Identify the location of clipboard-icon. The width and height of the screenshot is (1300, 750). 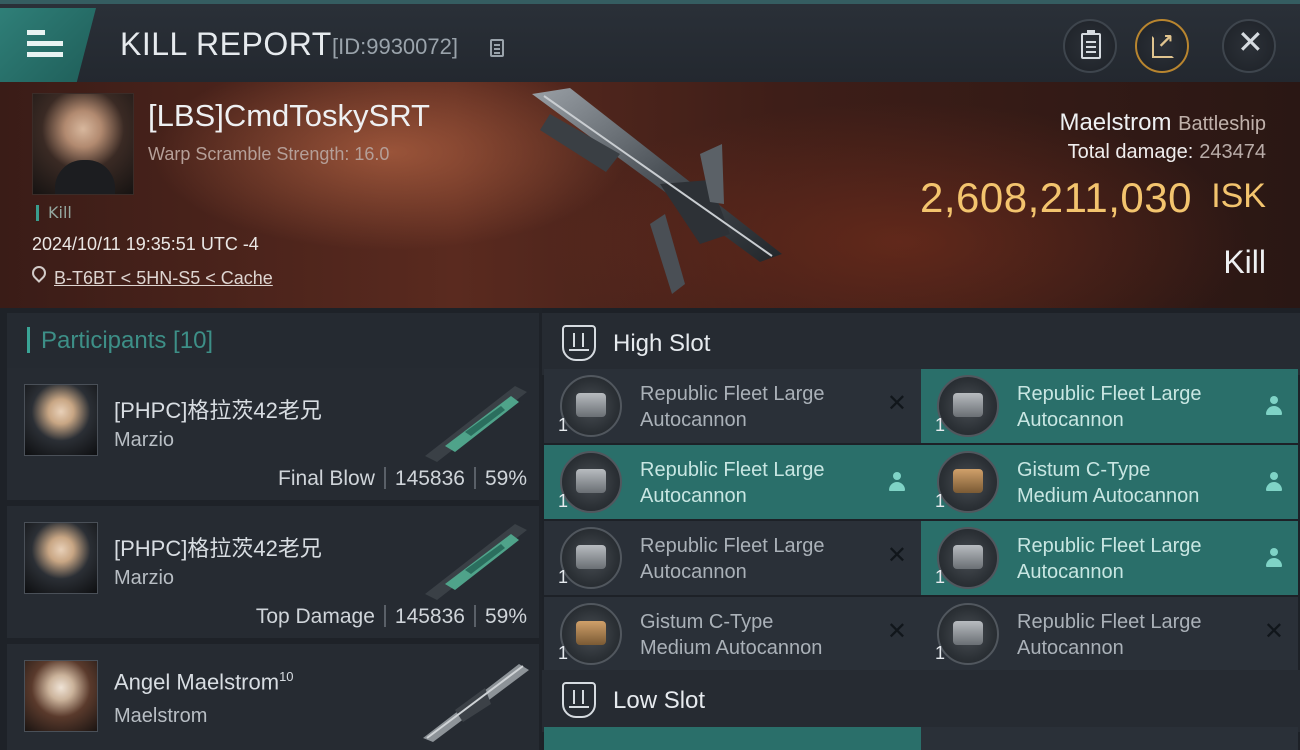
(1091, 44).